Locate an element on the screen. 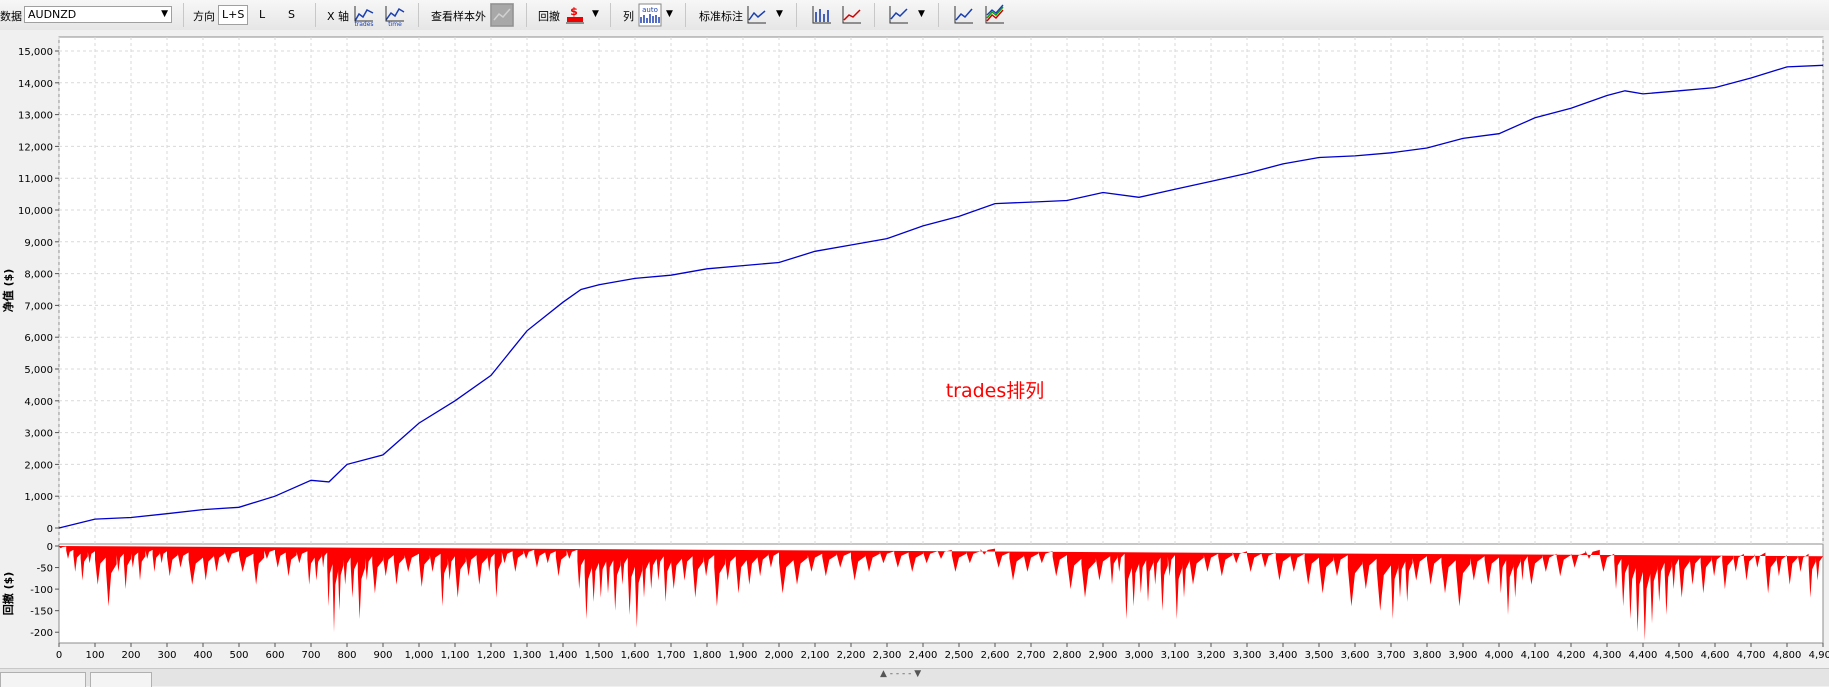 The image size is (1829, 687). x-tick-label: 4,500 is located at coordinates (1679, 655).